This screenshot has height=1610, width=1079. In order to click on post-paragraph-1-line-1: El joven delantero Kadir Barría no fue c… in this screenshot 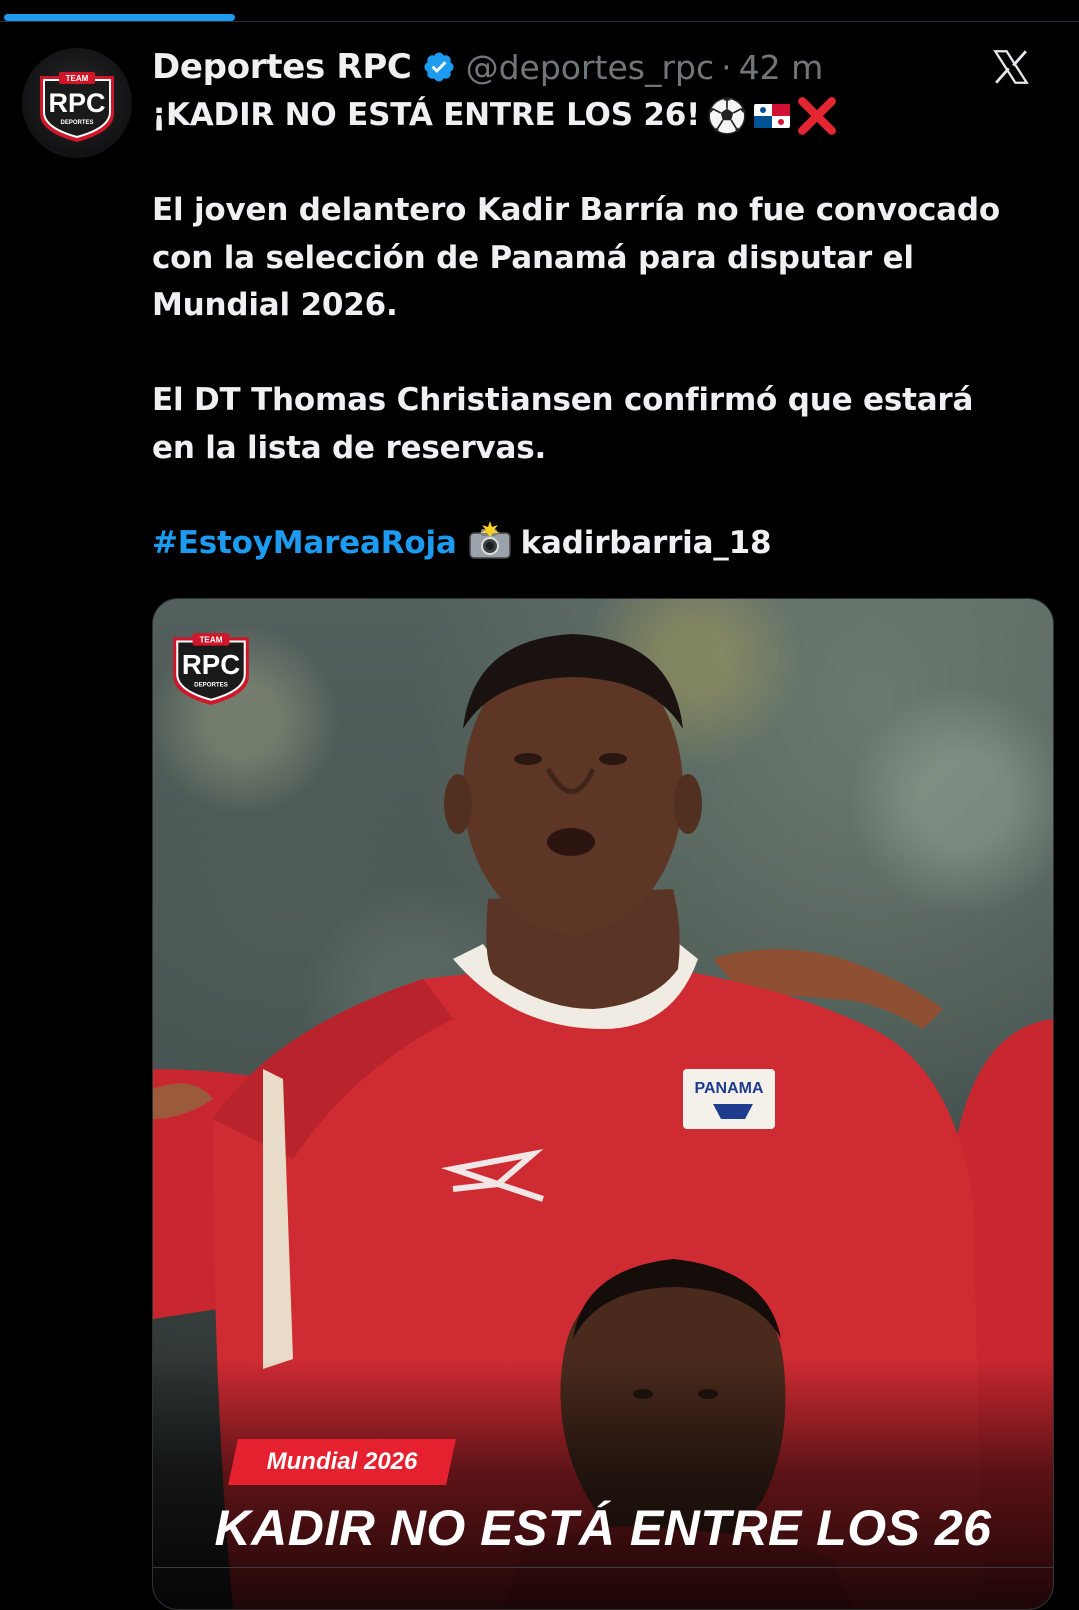, I will do `click(576, 210)`.